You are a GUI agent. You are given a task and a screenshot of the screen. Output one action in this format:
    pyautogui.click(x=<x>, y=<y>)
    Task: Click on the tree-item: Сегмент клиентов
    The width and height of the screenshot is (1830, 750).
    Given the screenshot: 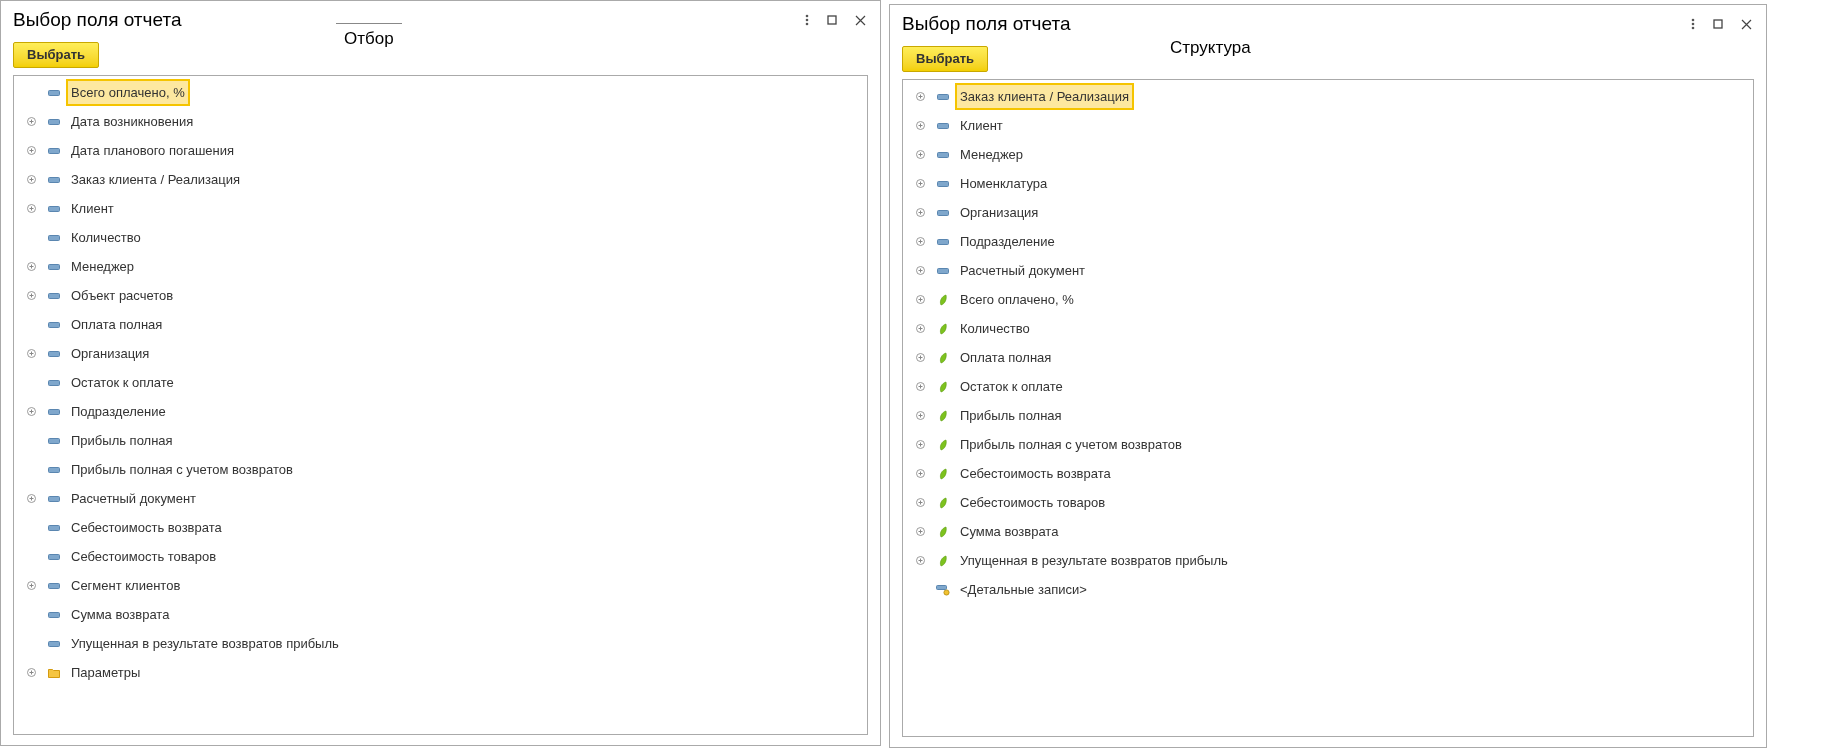 What is the action you would take?
    pyautogui.click(x=126, y=585)
    